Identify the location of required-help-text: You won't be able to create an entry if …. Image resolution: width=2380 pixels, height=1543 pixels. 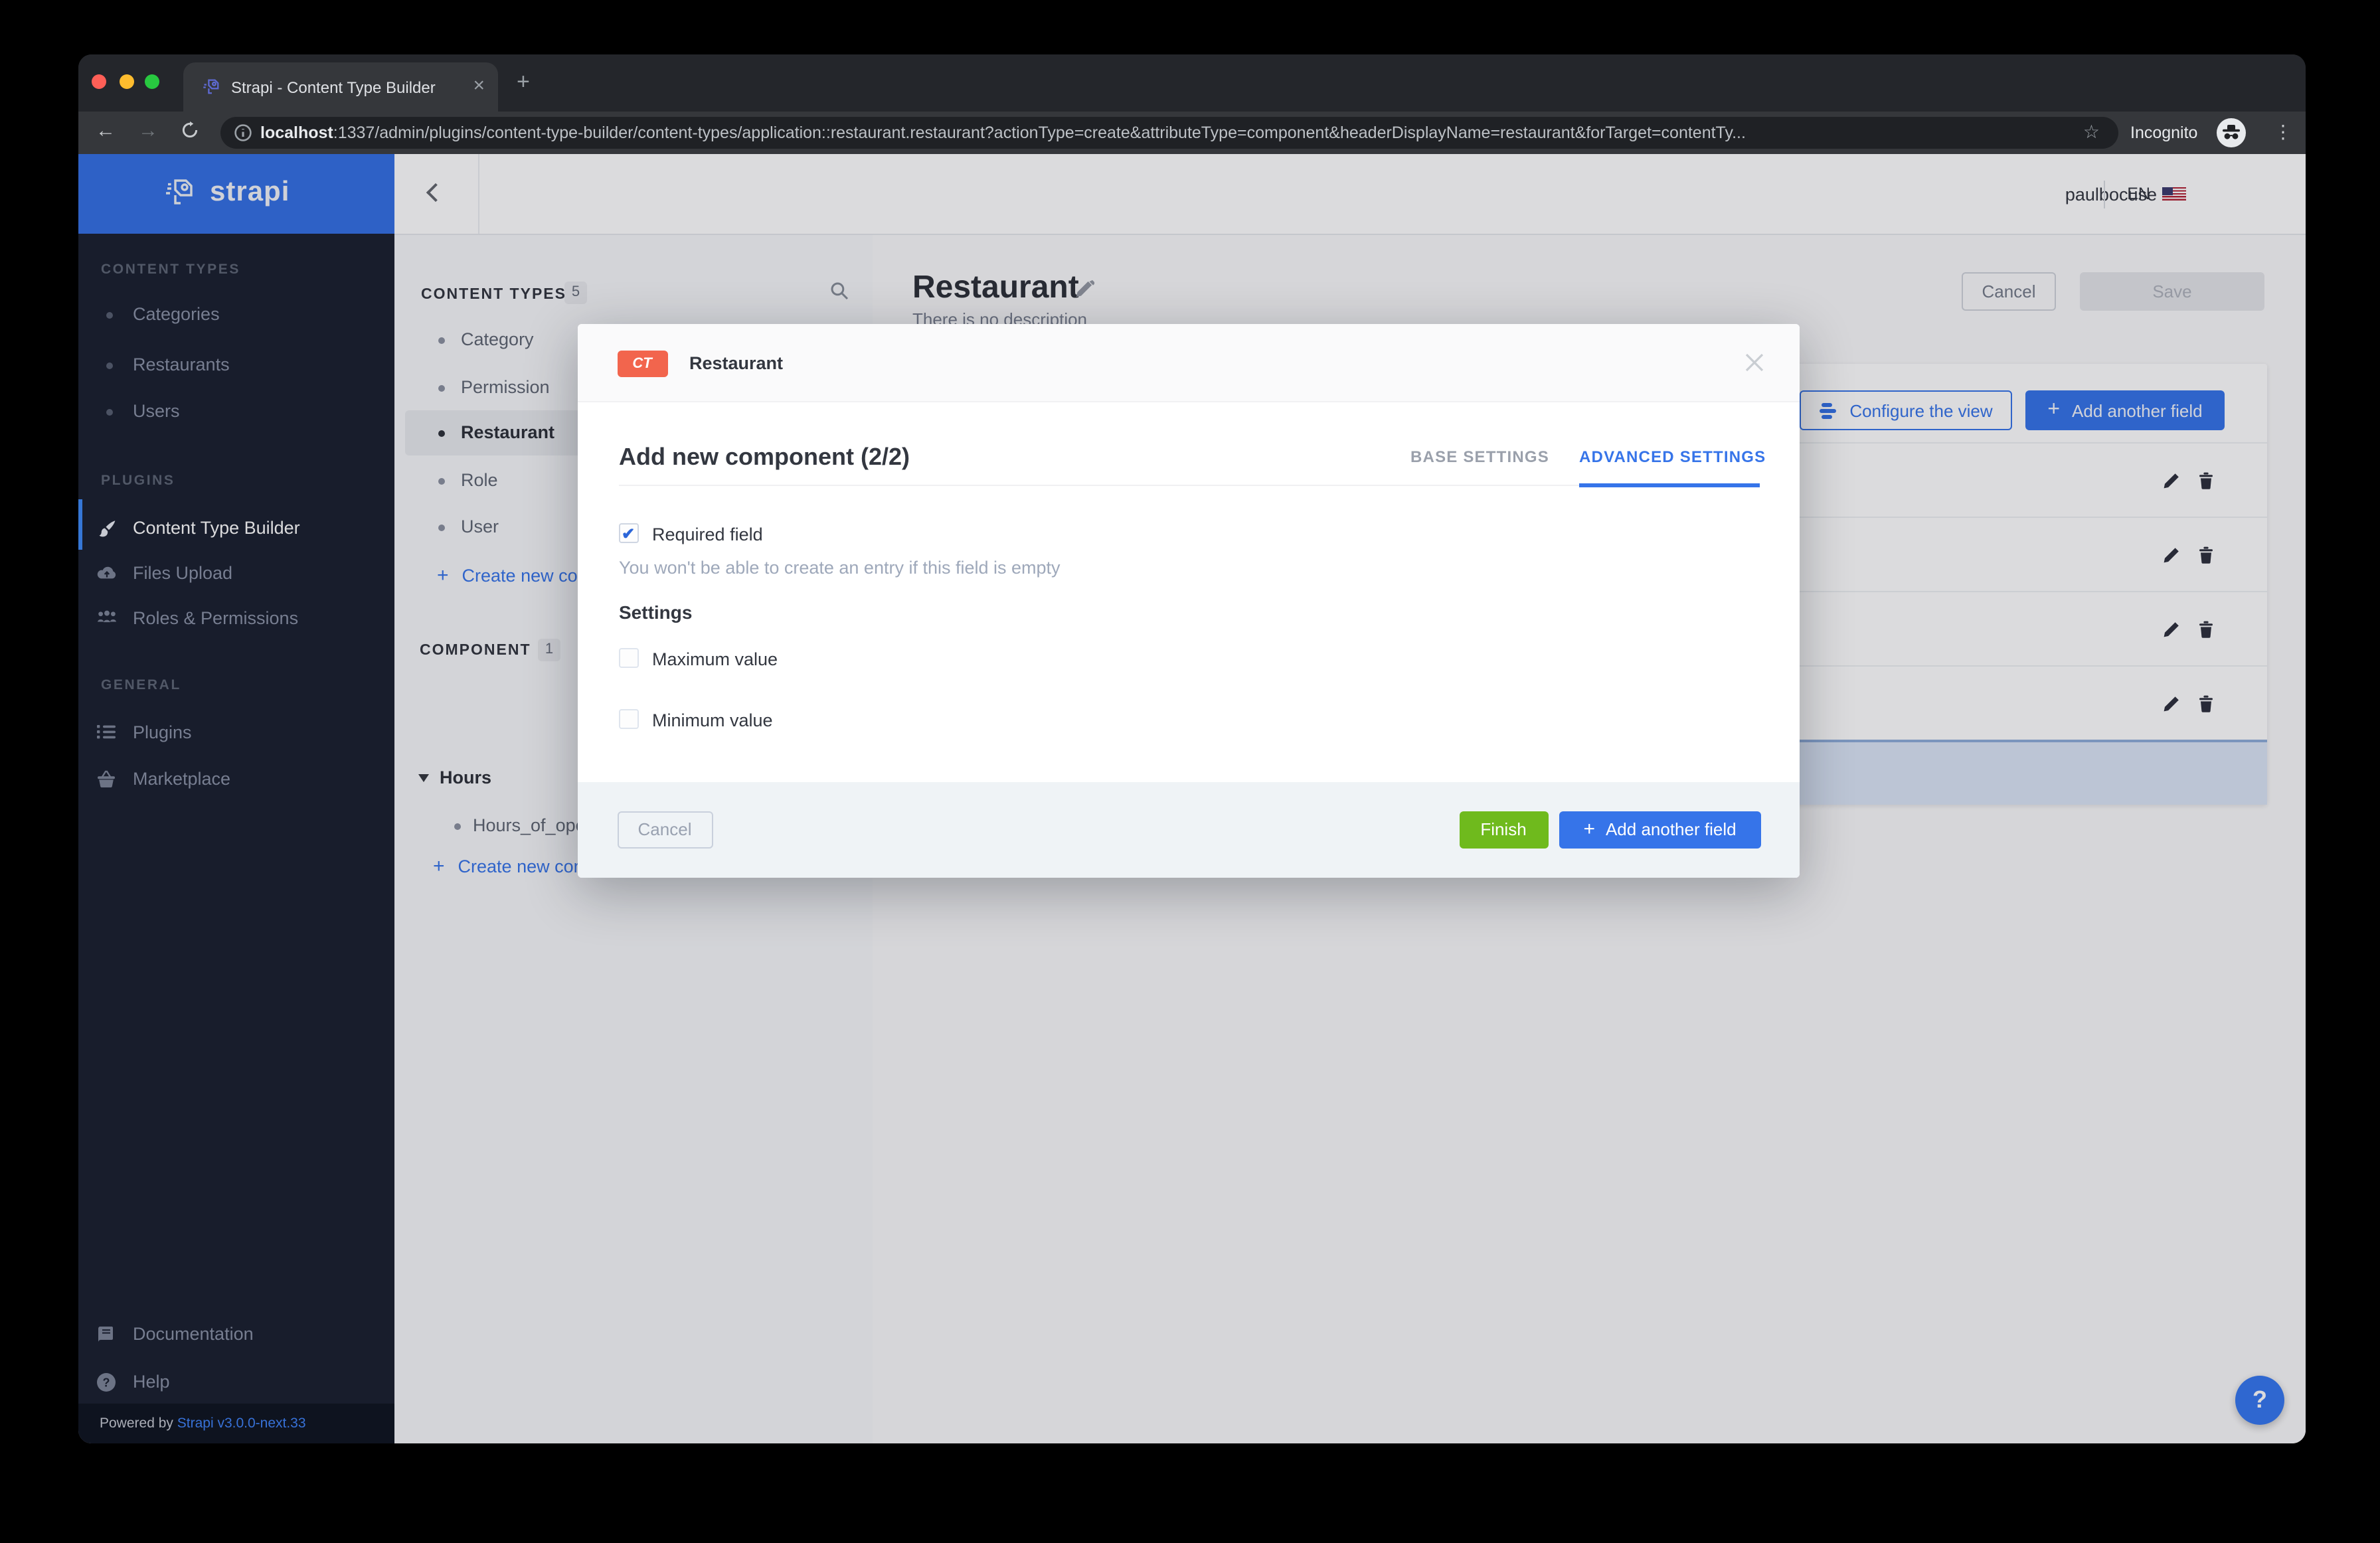
(840, 568).